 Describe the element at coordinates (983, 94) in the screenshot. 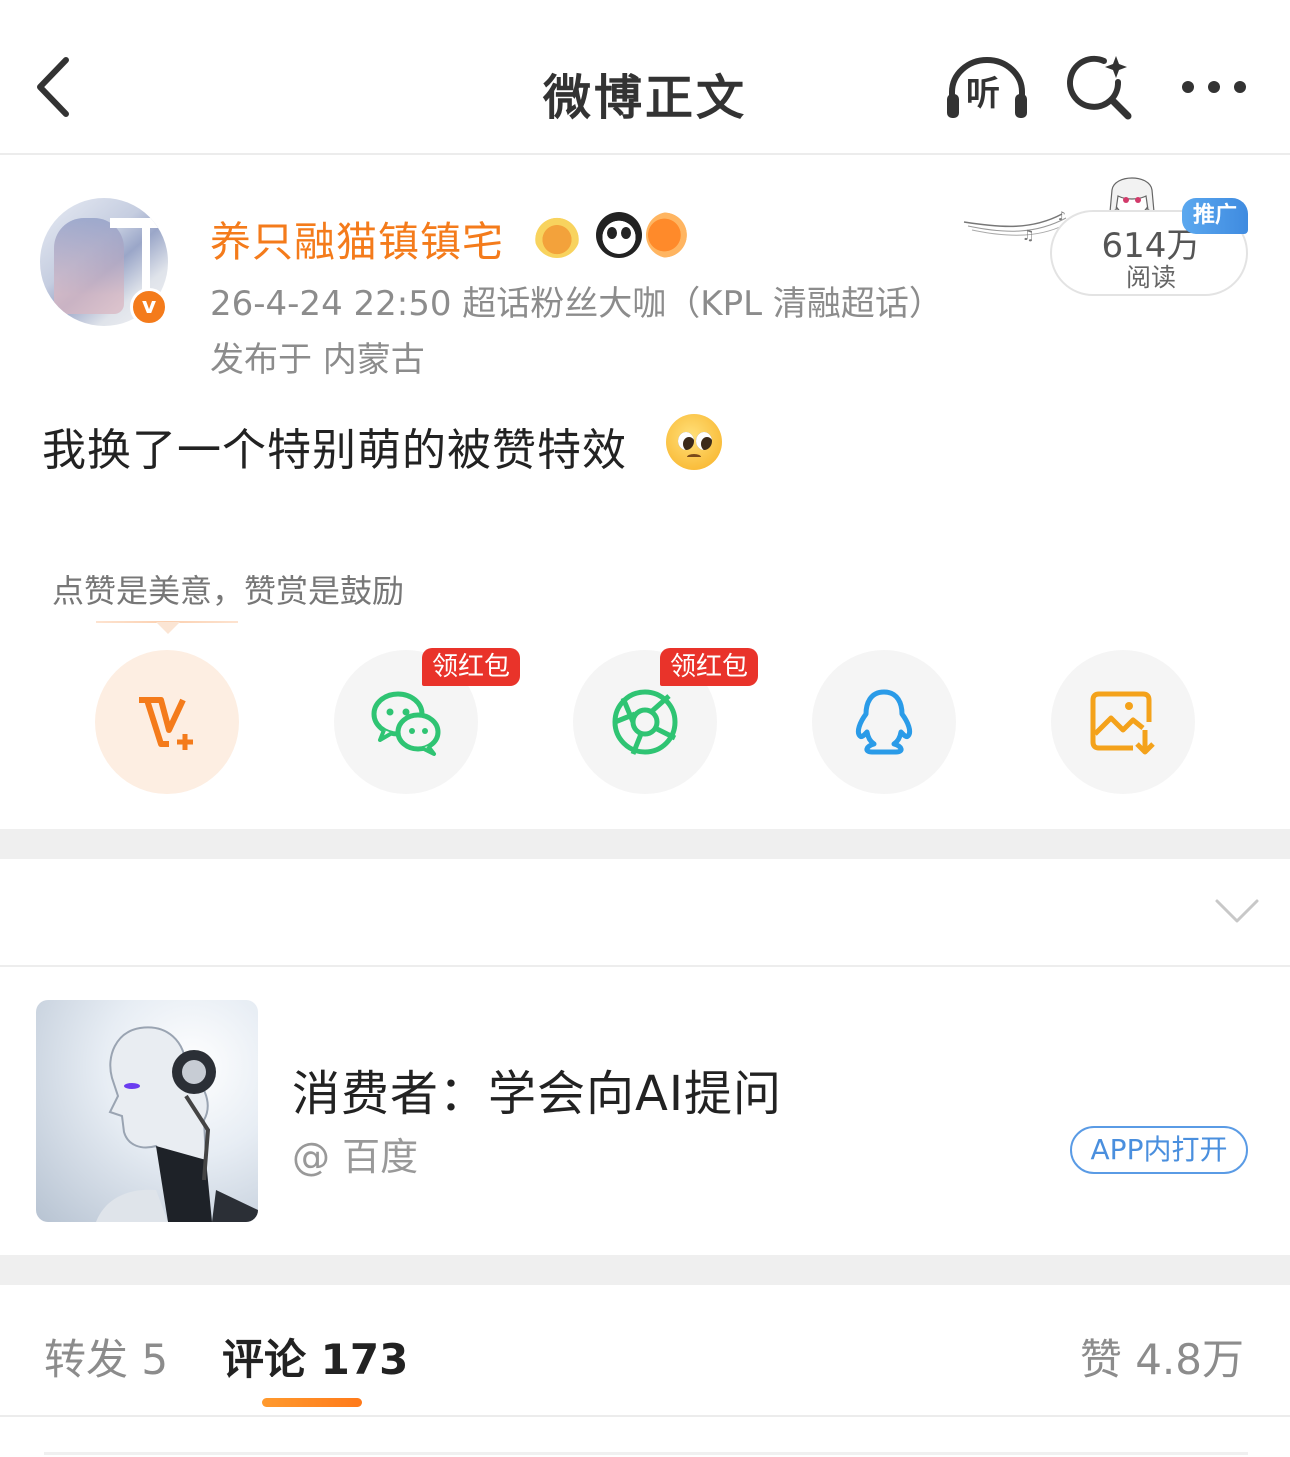

I see `listen-label: 听` at that location.